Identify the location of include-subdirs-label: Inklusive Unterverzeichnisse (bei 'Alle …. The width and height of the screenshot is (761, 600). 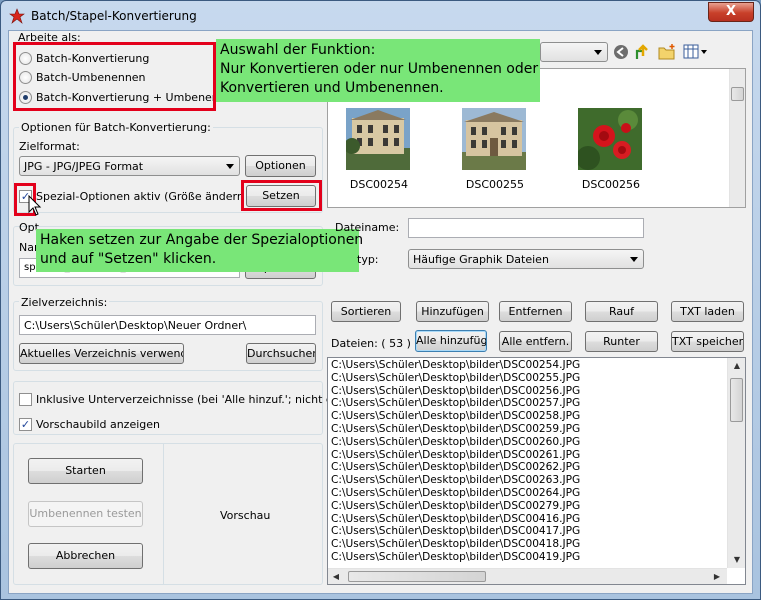
(198, 399).